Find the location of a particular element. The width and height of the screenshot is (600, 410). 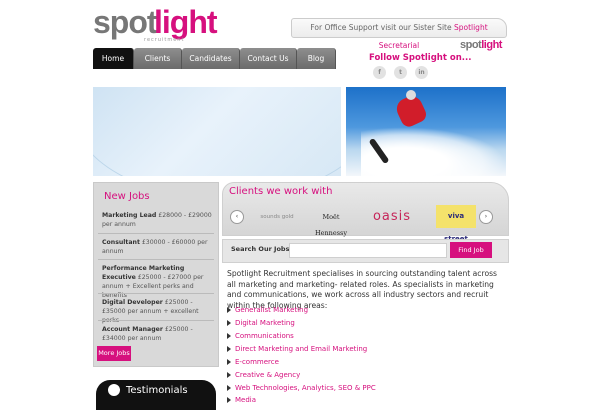

sector-link: Generalist Marketing is located at coordinates (267, 310).